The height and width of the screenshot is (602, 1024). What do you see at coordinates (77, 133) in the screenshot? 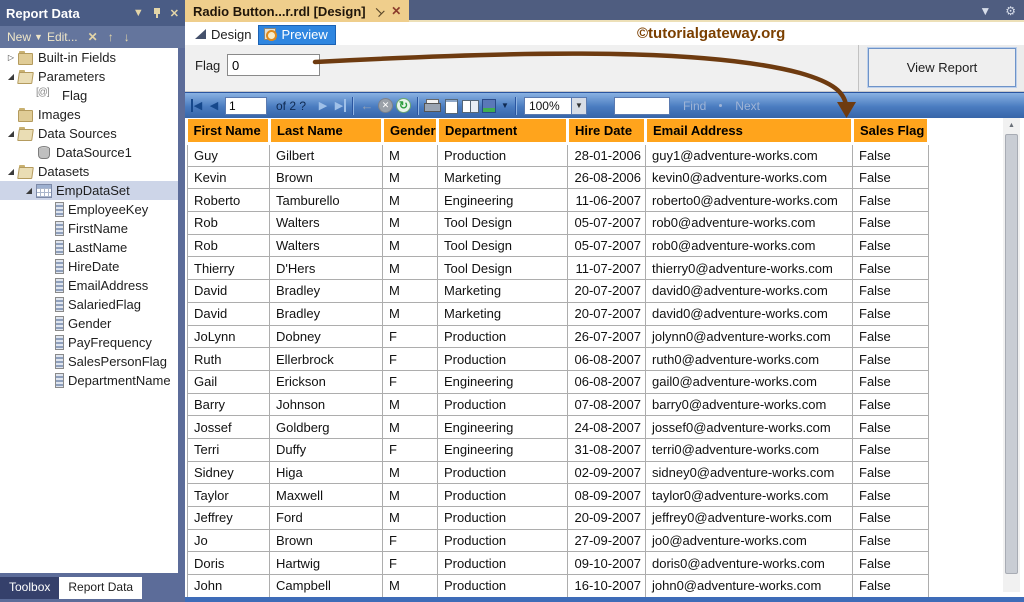
I see `tree-item-label: Data Sources` at bounding box center [77, 133].